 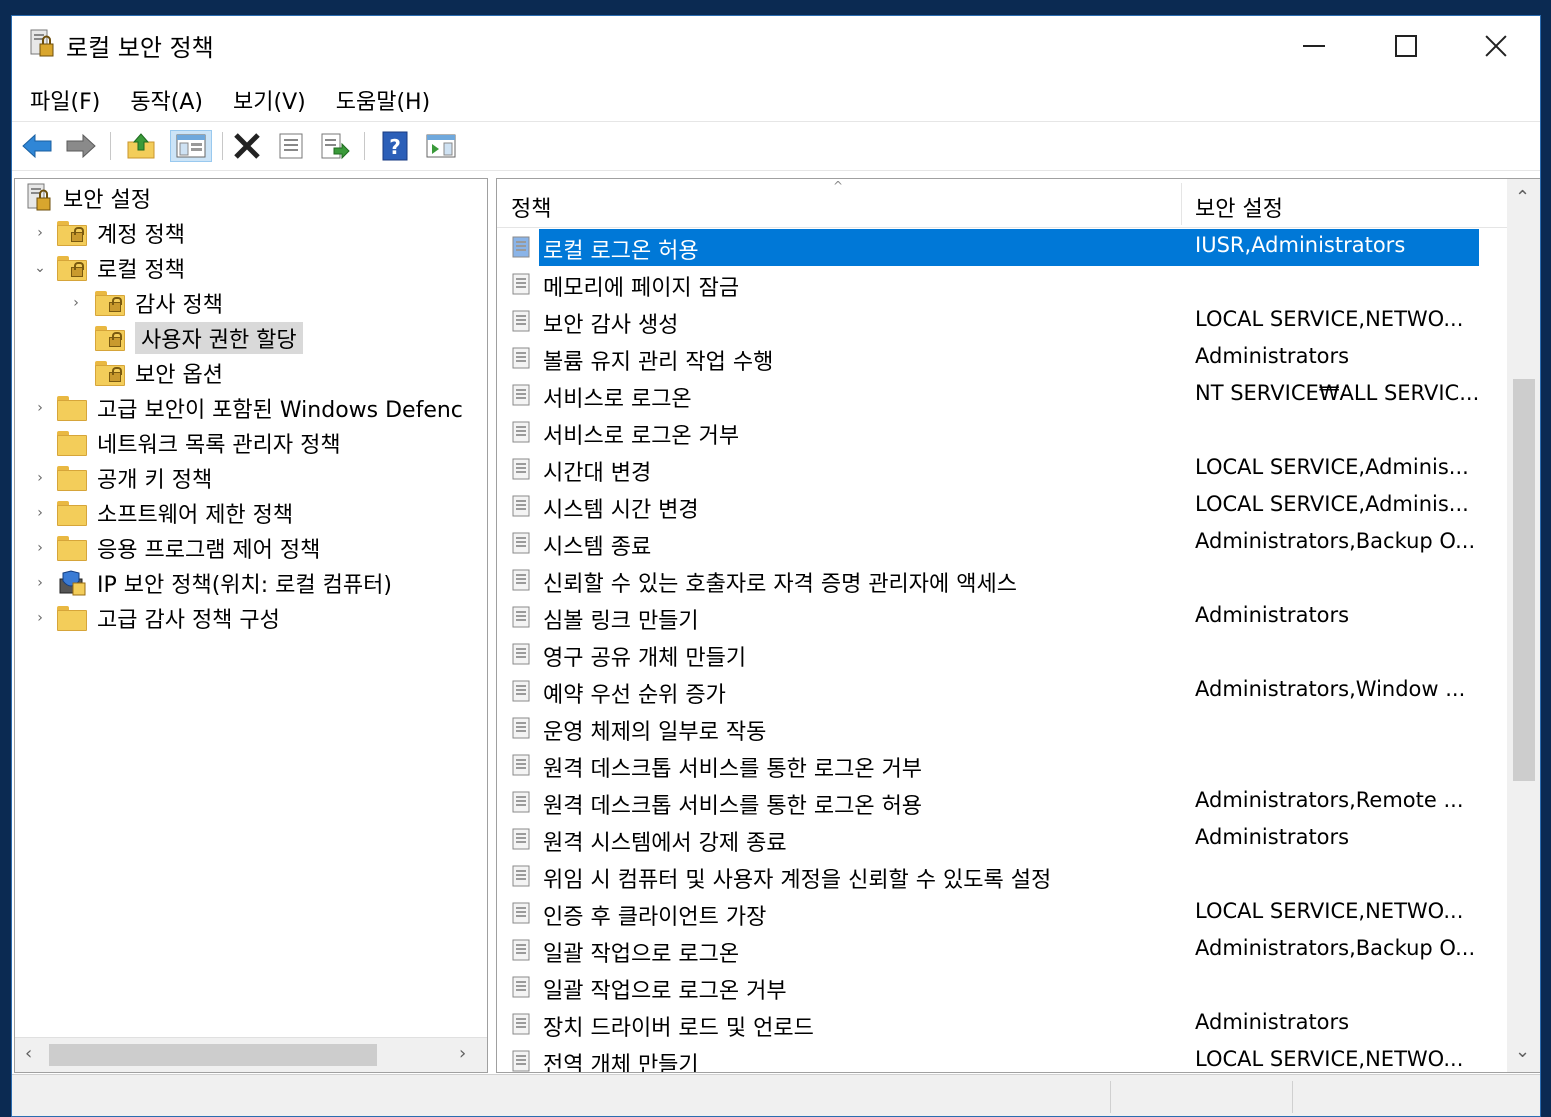 What do you see at coordinates (166, 98) in the screenshot?
I see `menu-action: 동작(A)` at bounding box center [166, 98].